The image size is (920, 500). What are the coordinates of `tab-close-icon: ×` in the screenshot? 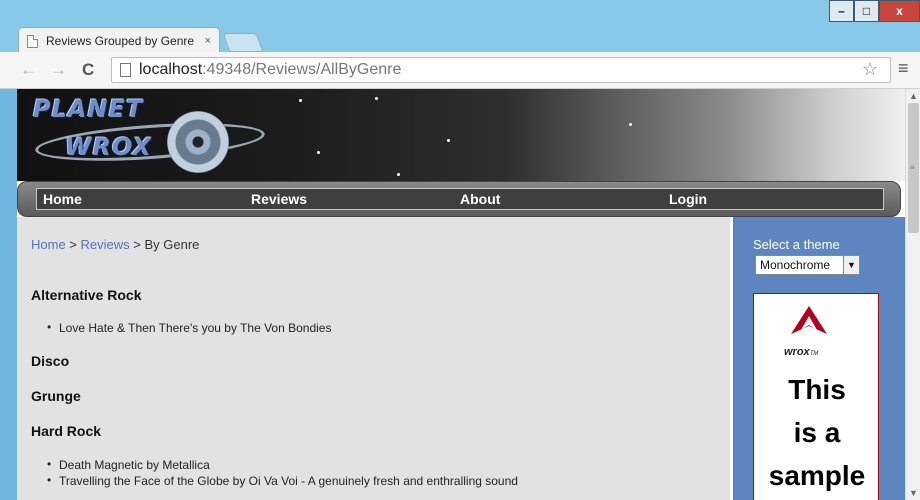 It's located at (208, 41).